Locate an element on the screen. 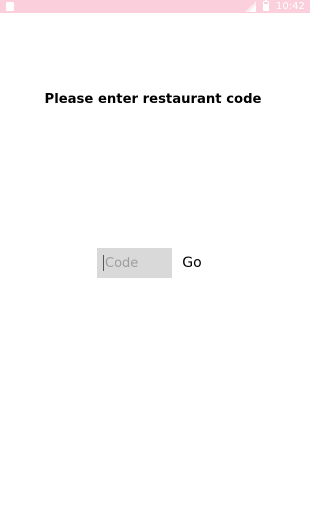 This screenshot has height=512, width=320. notification-icon is located at coordinates (10, 6).